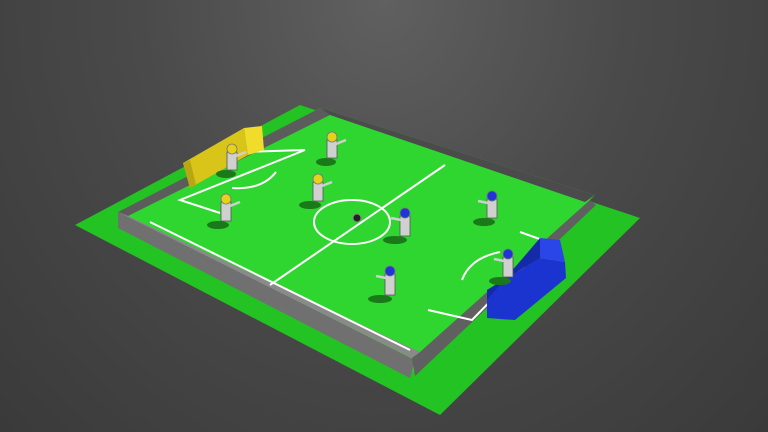 The height and width of the screenshot is (432, 768). Describe the element at coordinates (357, 218) in the screenshot. I see `ball` at that location.